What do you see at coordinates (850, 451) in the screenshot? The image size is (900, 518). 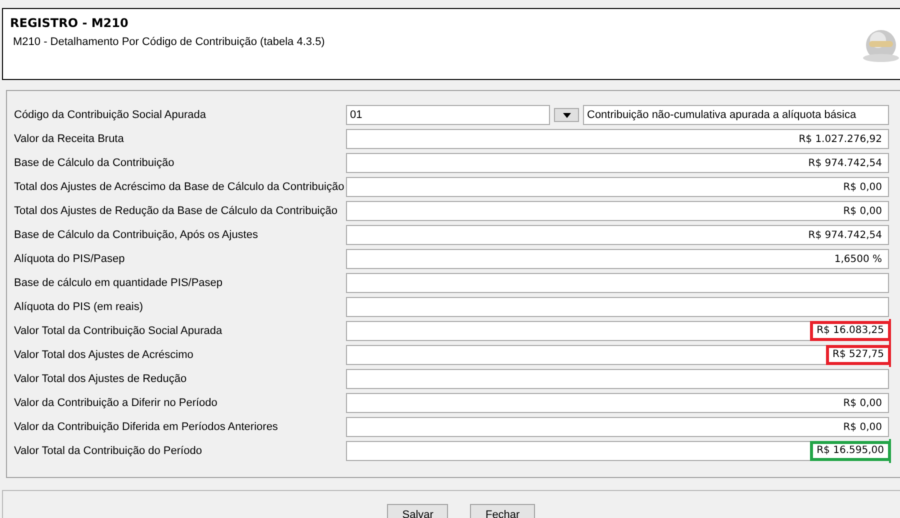 I see `field-value: R$ 16.595,00` at bounding box center [850, 451].